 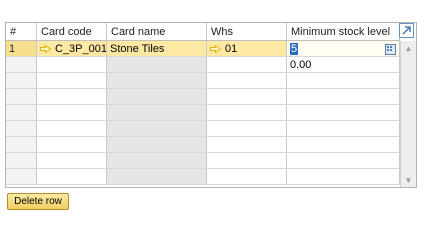 What do you see at coordinates (156, 32) in the screenshot?
I see `column-header-card-name: Card name` at bounding box center [156, 32].